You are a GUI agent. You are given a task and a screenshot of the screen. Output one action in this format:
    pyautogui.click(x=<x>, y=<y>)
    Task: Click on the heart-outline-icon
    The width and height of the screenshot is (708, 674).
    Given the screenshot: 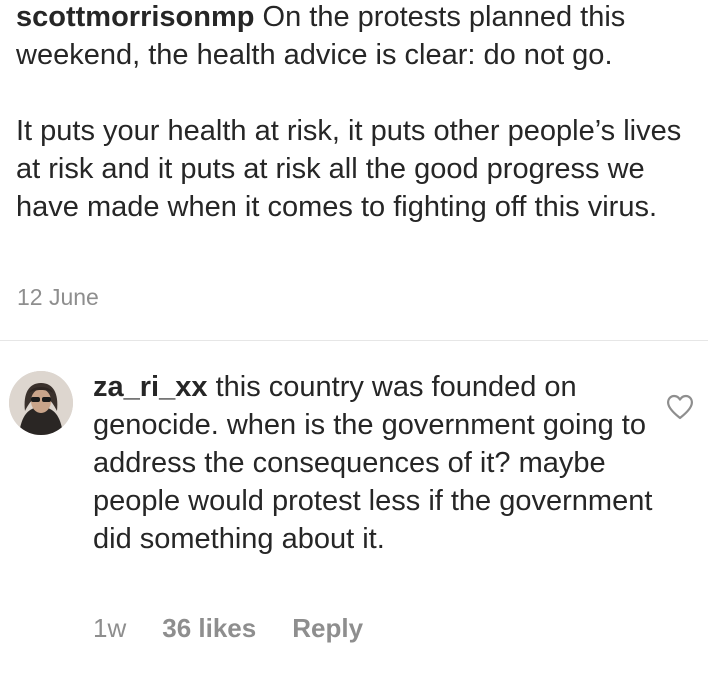 What is the action you would take?
    pyautogui.click(x=680, y=407)
    